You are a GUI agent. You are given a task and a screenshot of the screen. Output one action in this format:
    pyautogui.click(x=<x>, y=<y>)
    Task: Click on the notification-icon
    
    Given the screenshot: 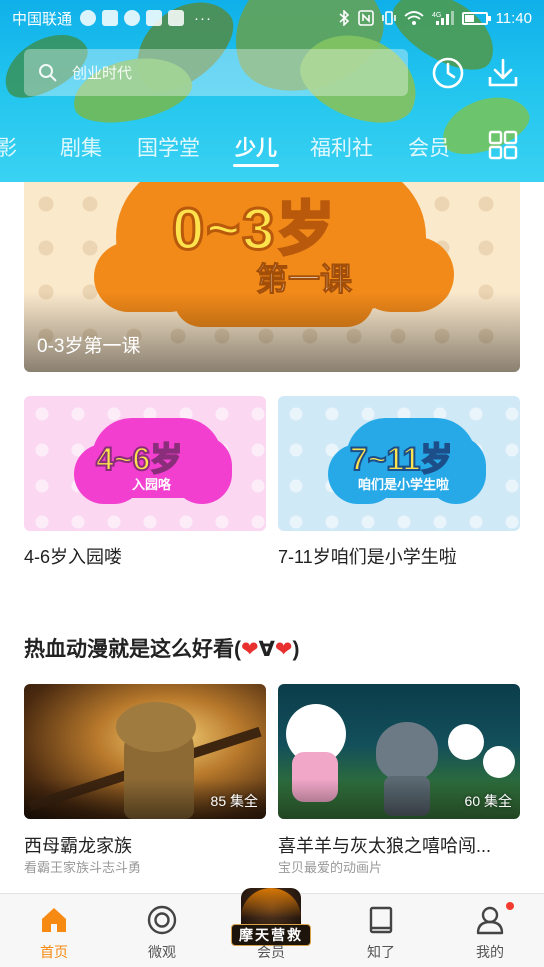 What is the action you would take?
    pyautogui.click(x=110, y=18)
    